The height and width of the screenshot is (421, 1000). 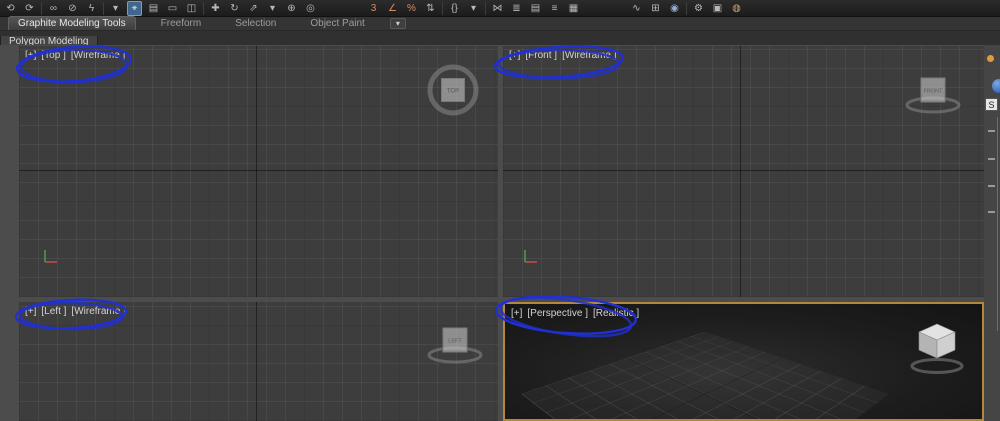 I want to click on mirror-icon: ⋈, so click(x=497, y=8).